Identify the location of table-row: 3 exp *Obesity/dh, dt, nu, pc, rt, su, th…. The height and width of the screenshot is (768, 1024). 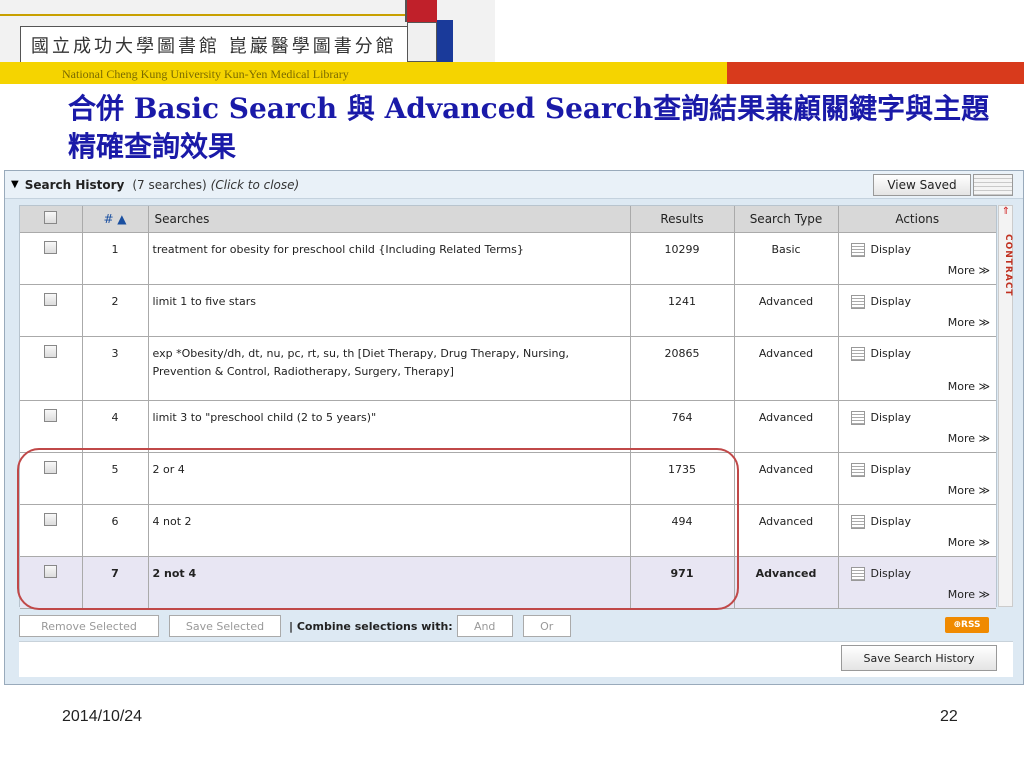
(508, 368).